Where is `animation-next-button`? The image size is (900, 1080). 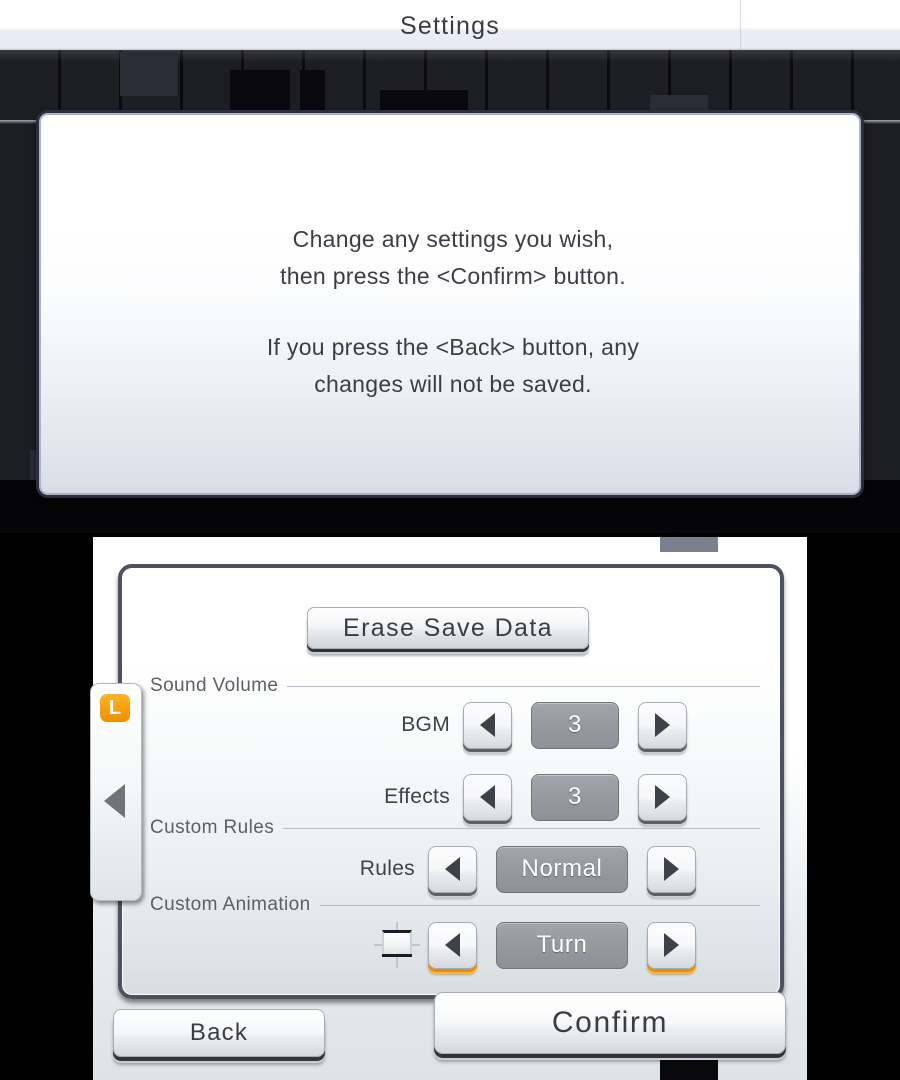
animation-next-button is located at coordinates (671, 945).